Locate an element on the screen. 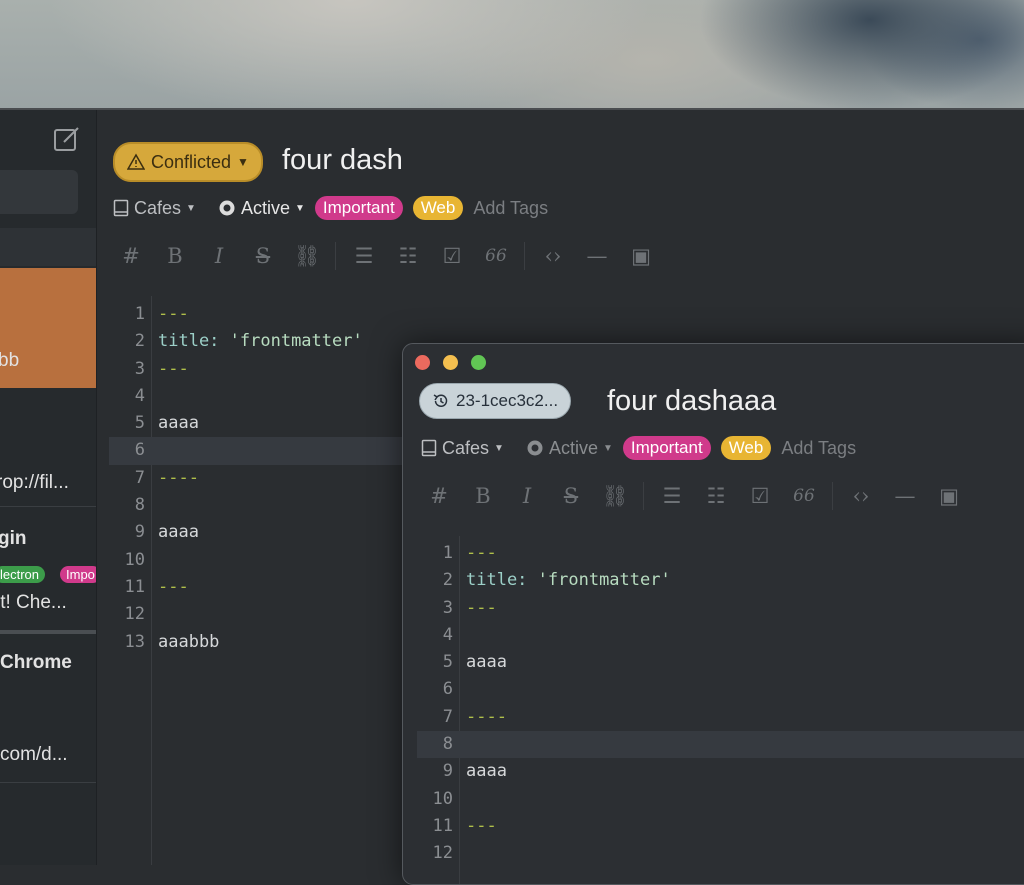 The height and width of the screenshot is (885, 1024). editor-line: 7 ---- is located at coordinates (474, 716).